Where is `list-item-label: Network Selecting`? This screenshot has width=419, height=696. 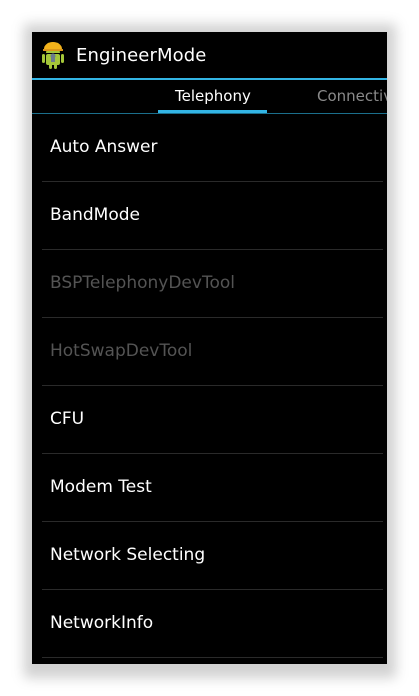 list-item-label: Network Selecting is located at coordinates (128, 555).